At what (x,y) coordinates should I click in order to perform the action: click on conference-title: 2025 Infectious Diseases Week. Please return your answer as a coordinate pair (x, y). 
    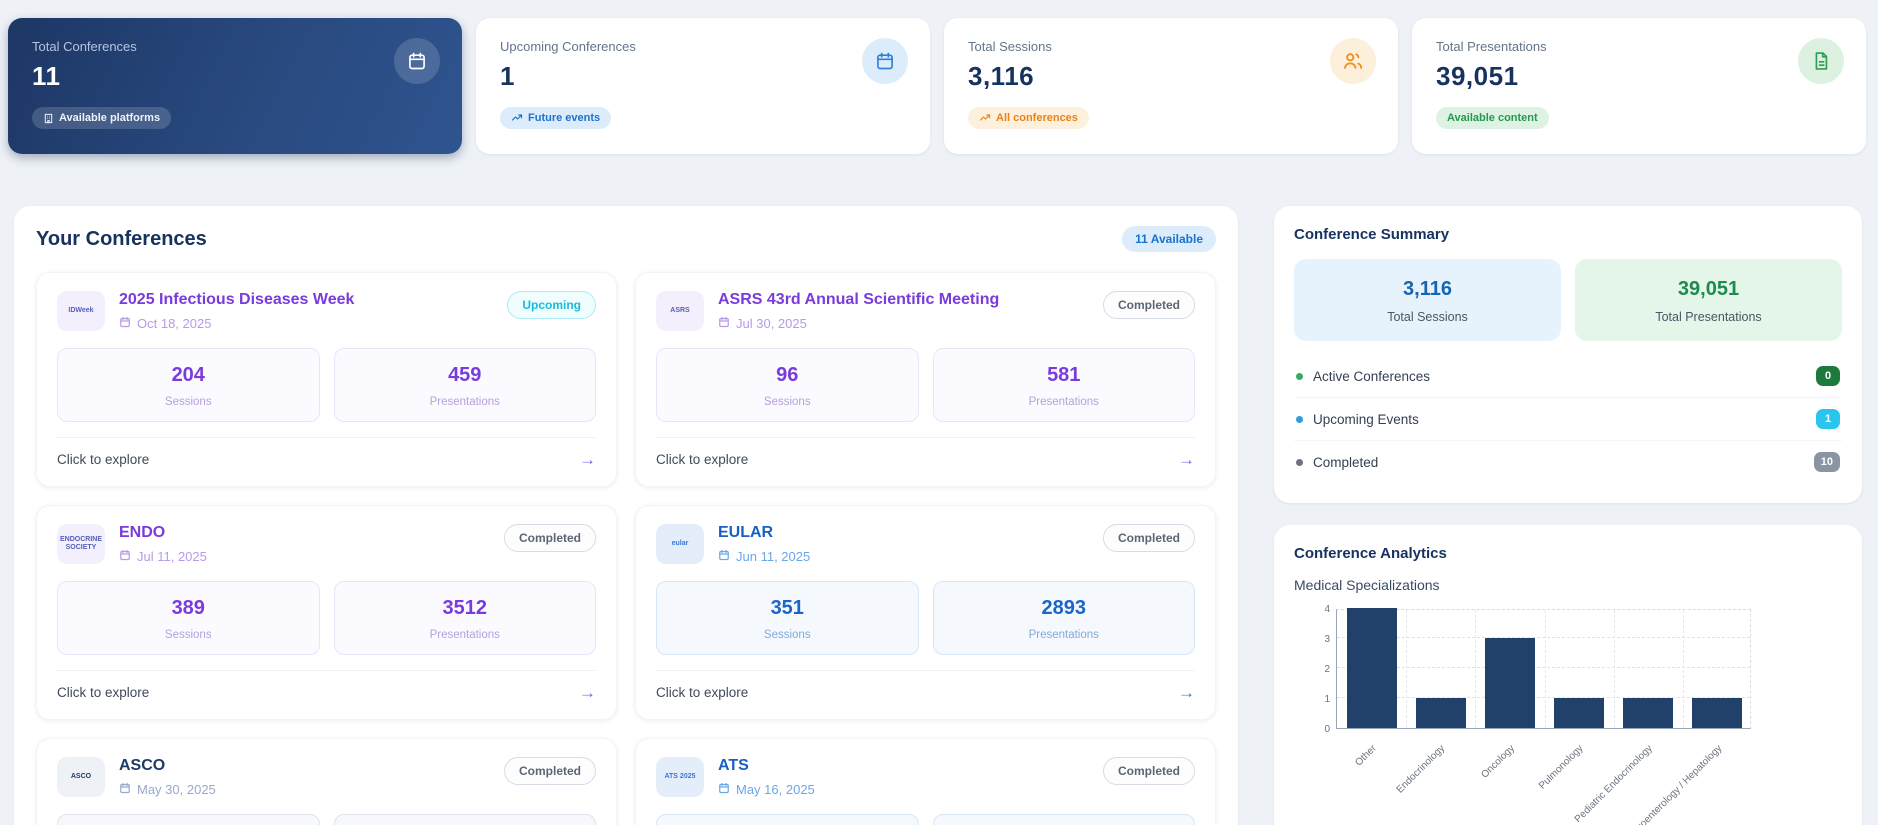
    Looking at the image, I should click on (306, 300).